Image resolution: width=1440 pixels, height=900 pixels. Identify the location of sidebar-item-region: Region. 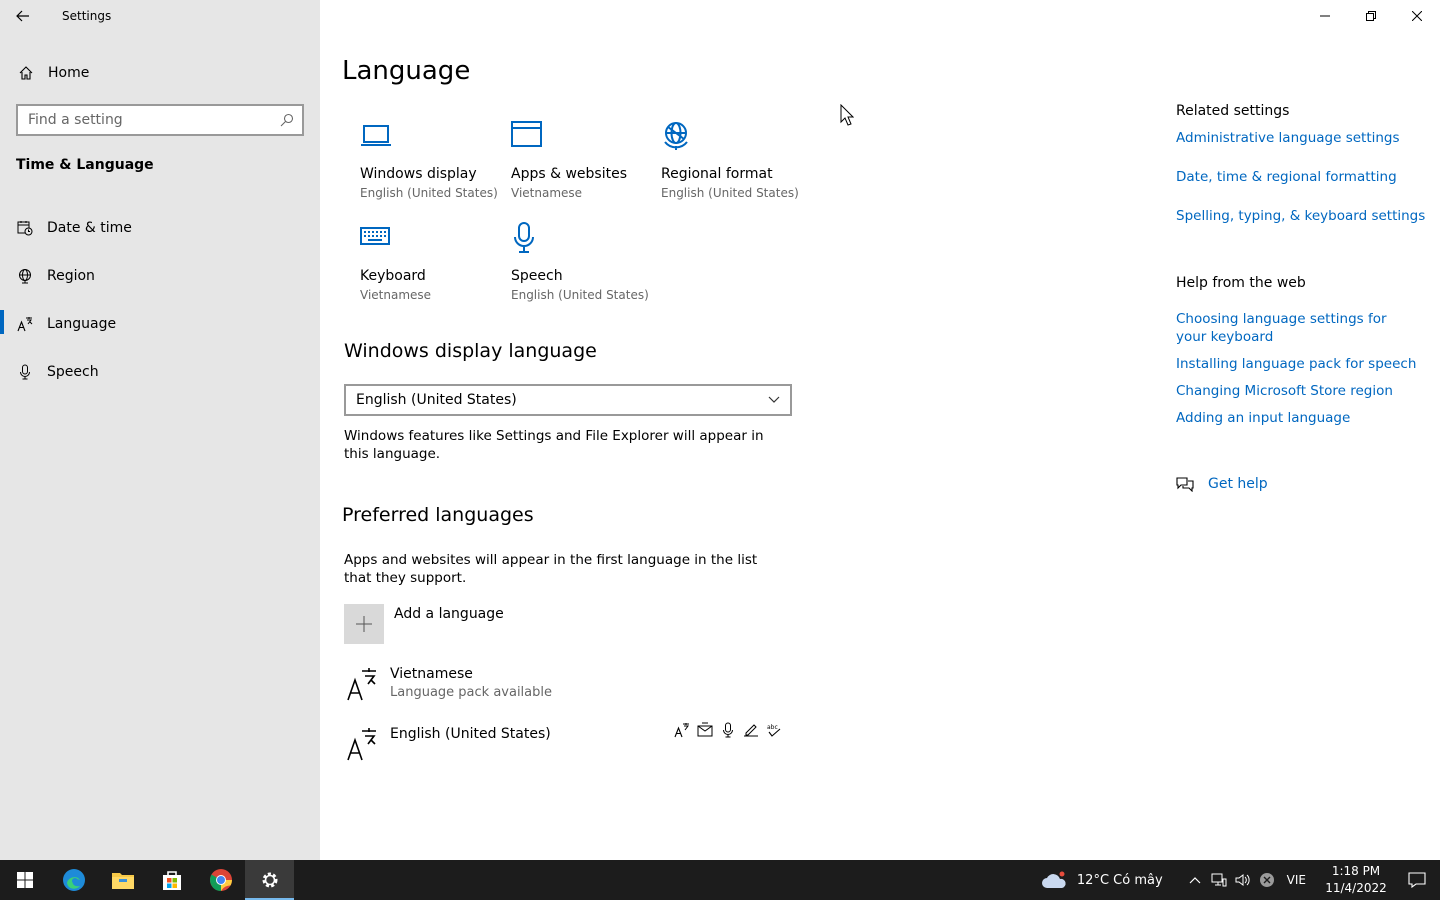
(160, 276).